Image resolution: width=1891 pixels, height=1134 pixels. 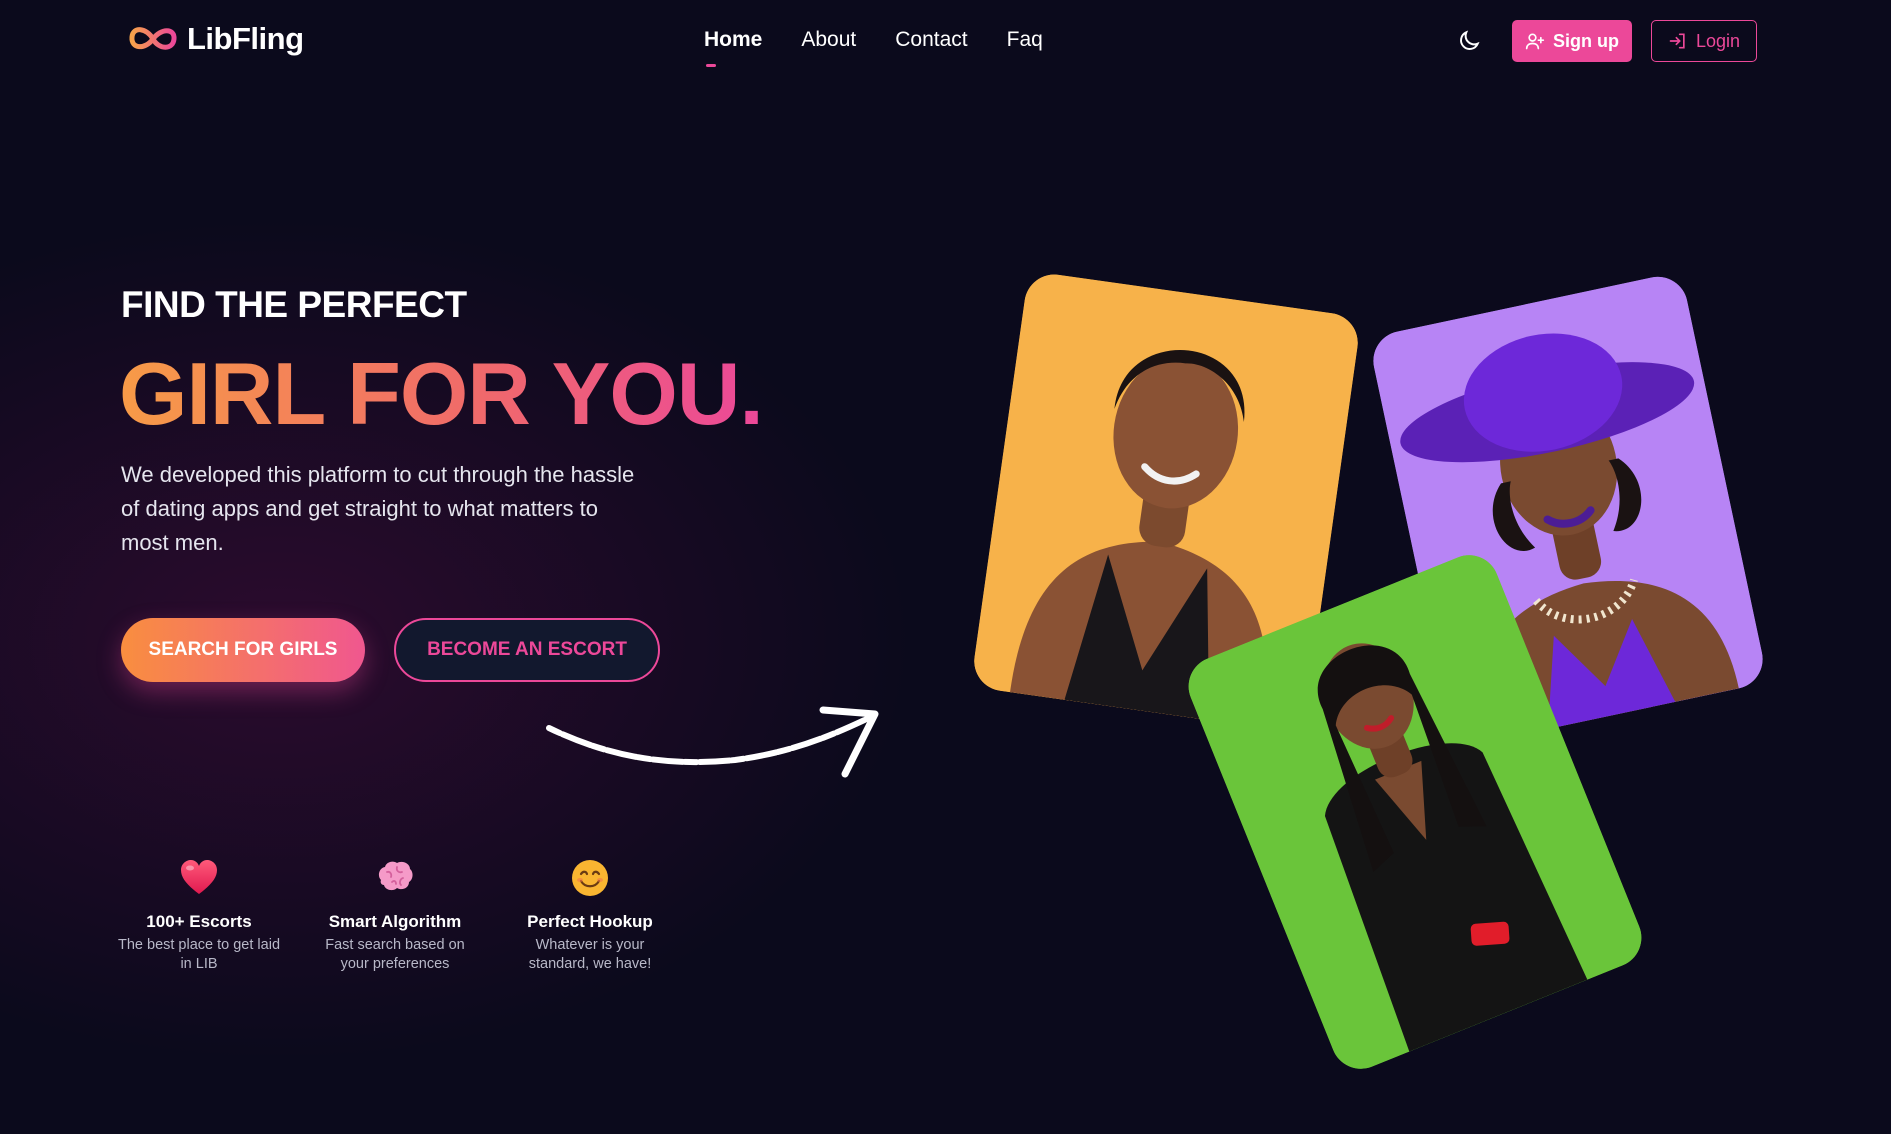 I want to click on login-label: Login, so click(x=1718, y=40).